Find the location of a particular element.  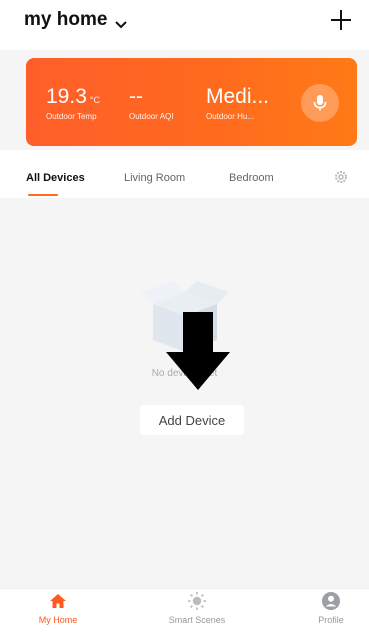

voice-button is located at coordinates (320, 103).